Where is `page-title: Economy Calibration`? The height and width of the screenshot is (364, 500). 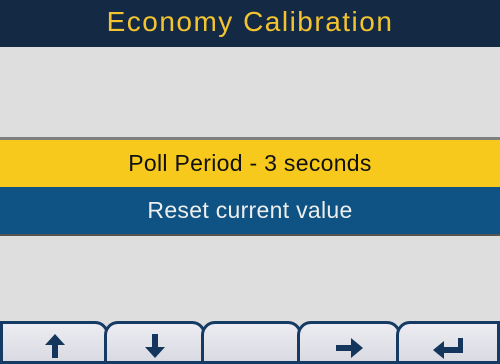
page-title: Economy Calibration is located at coordinates (250, 21).